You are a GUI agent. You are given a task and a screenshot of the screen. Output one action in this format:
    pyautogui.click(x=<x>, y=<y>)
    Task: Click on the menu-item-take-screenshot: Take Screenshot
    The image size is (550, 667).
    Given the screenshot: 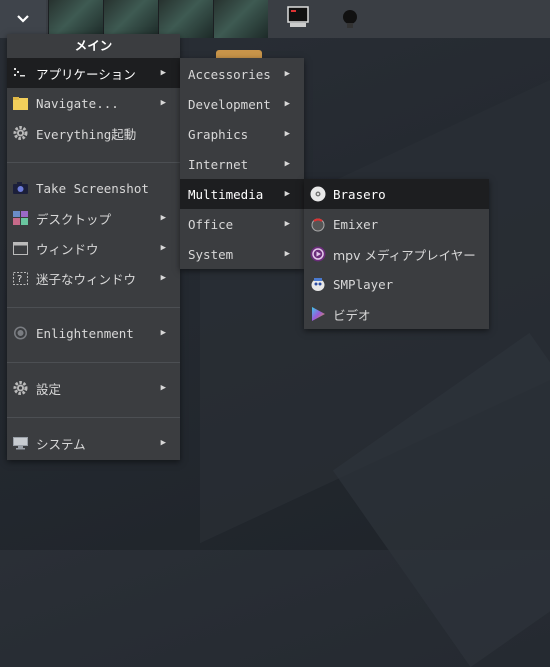 What is the action you would take?
    pyautogui.click(x=93, y=188)
    